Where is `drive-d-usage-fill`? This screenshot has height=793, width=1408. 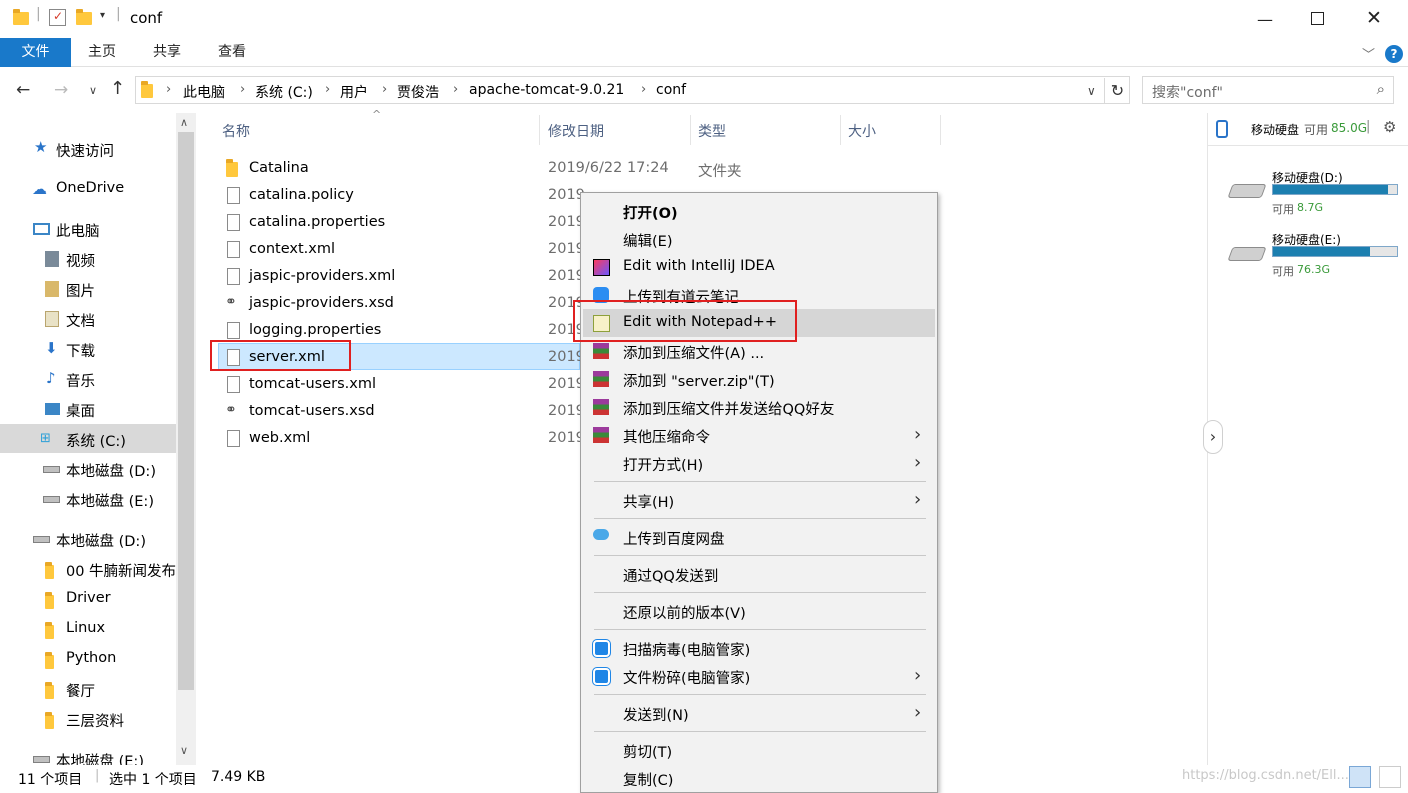 drive-d-usage-fill is located at coordinates (1331, 189).